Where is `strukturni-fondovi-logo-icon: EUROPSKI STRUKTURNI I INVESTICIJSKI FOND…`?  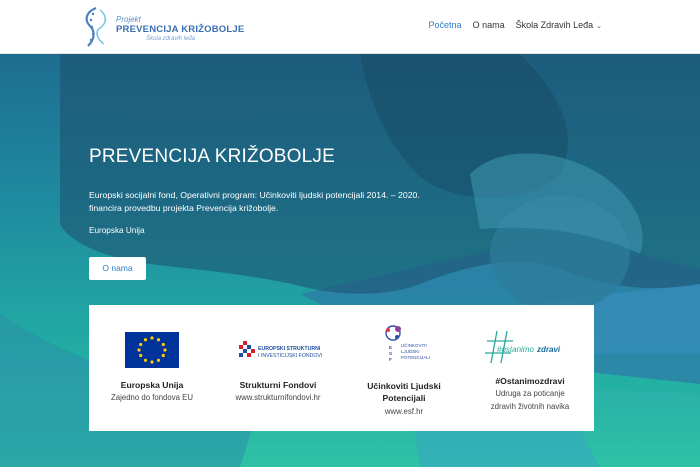
strukturni-fondovi-logo-icon: EUROPSKI STRUKTURNI I INVESTICIJSKI FOND… is located at coordinates (280, 350).